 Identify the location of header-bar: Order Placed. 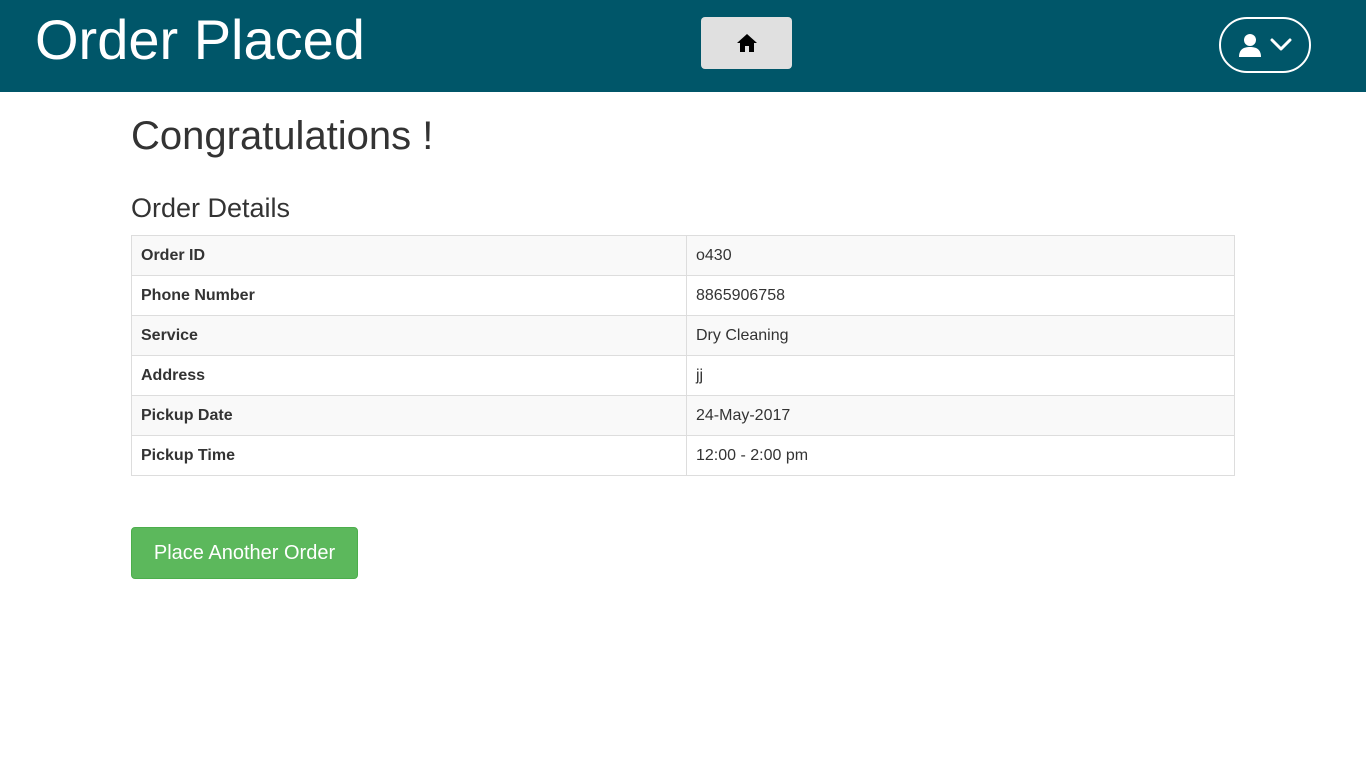
(683, 46).